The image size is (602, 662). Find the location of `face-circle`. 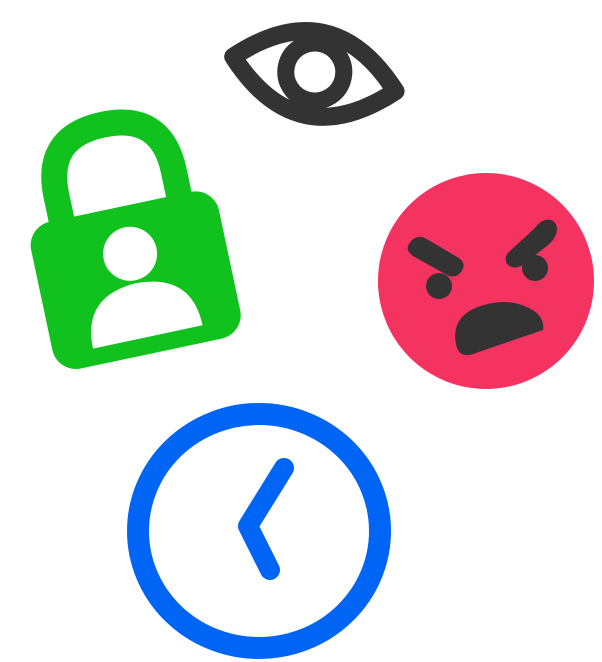

face-circle is located at coordinates (486, 281).